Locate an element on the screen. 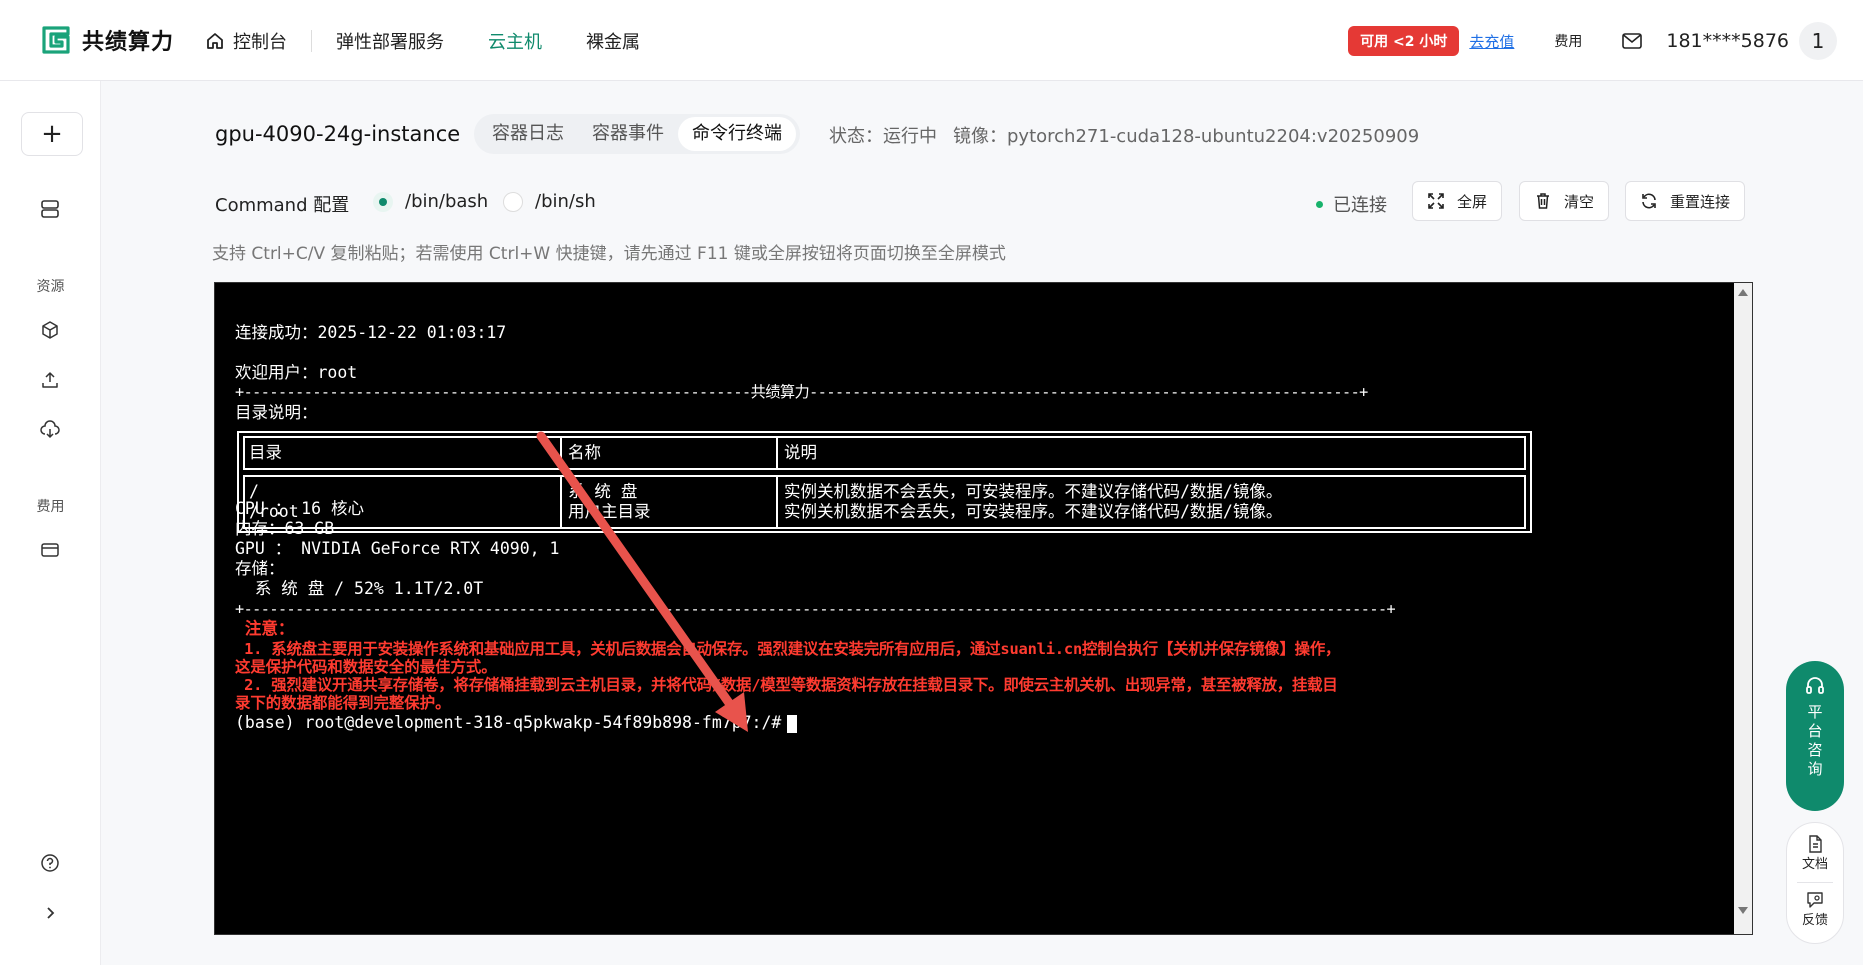  notice-title: 注意： is located at coordinates (265, 628).